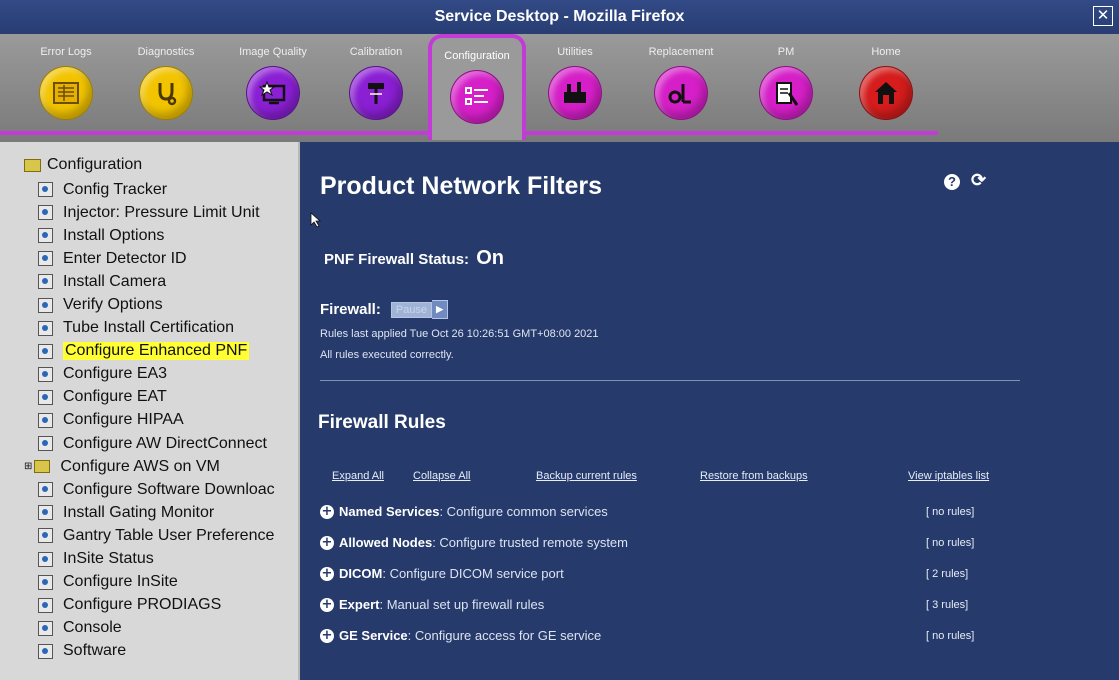 Image resolution: width=1119 pixels, height=680 pixels. I want to click on rule-description: : Manual set up firewall rules, so click(462, 604).